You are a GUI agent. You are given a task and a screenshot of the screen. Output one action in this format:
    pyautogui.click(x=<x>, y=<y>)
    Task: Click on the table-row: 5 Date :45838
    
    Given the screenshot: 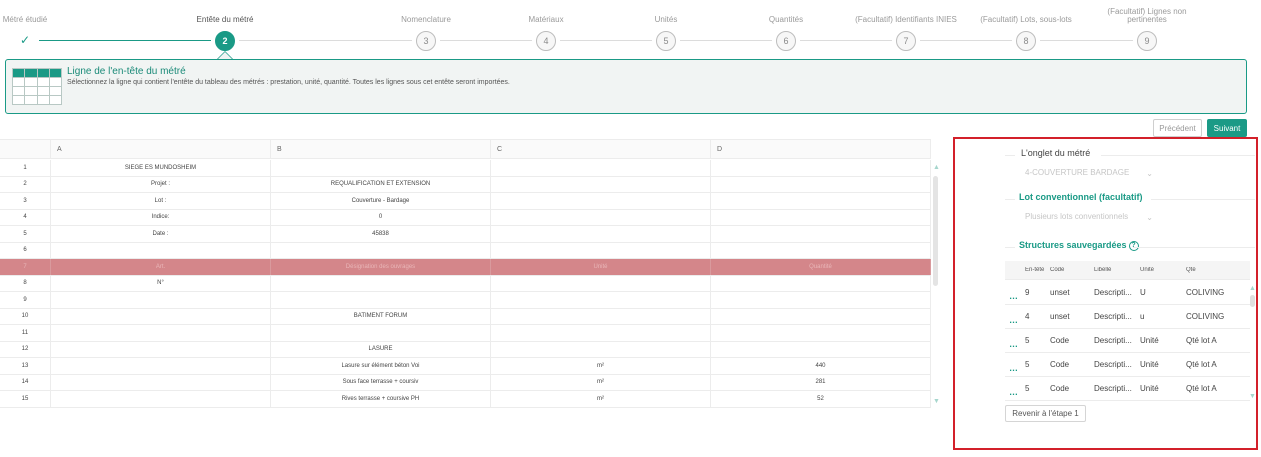 What is the action you would take?
    pyautogui.click(x=465, y=234)
    